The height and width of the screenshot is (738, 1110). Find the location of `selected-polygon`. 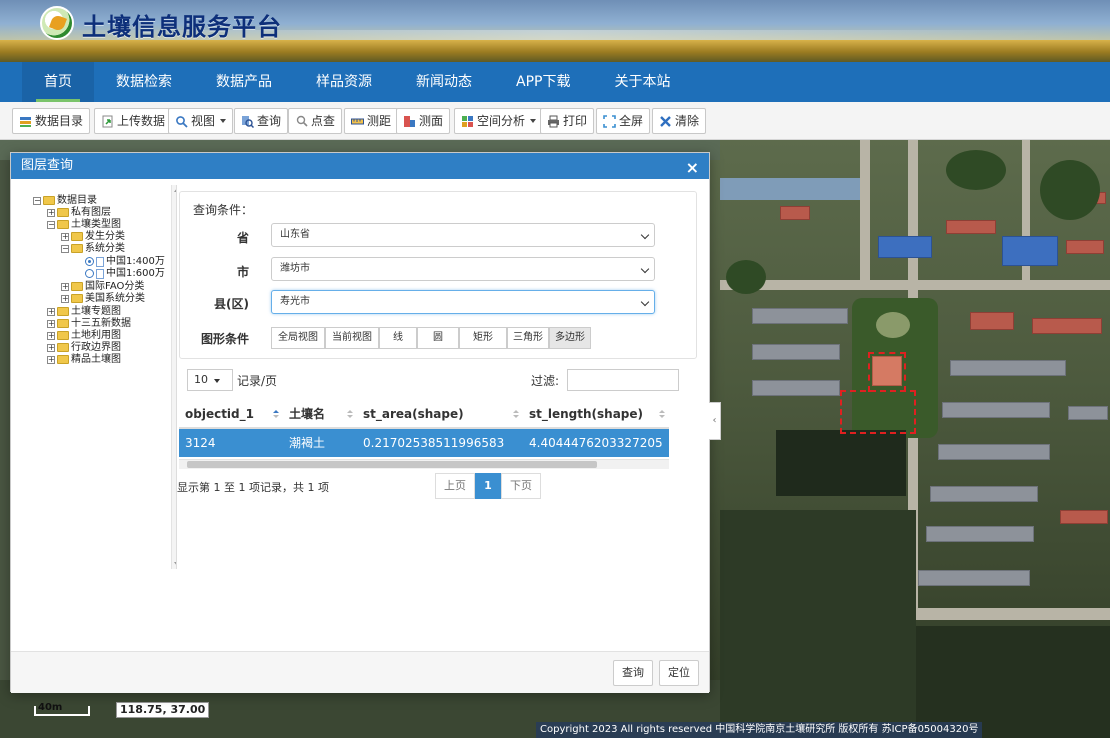

selected-polygon is located at coordinates (878, 412).